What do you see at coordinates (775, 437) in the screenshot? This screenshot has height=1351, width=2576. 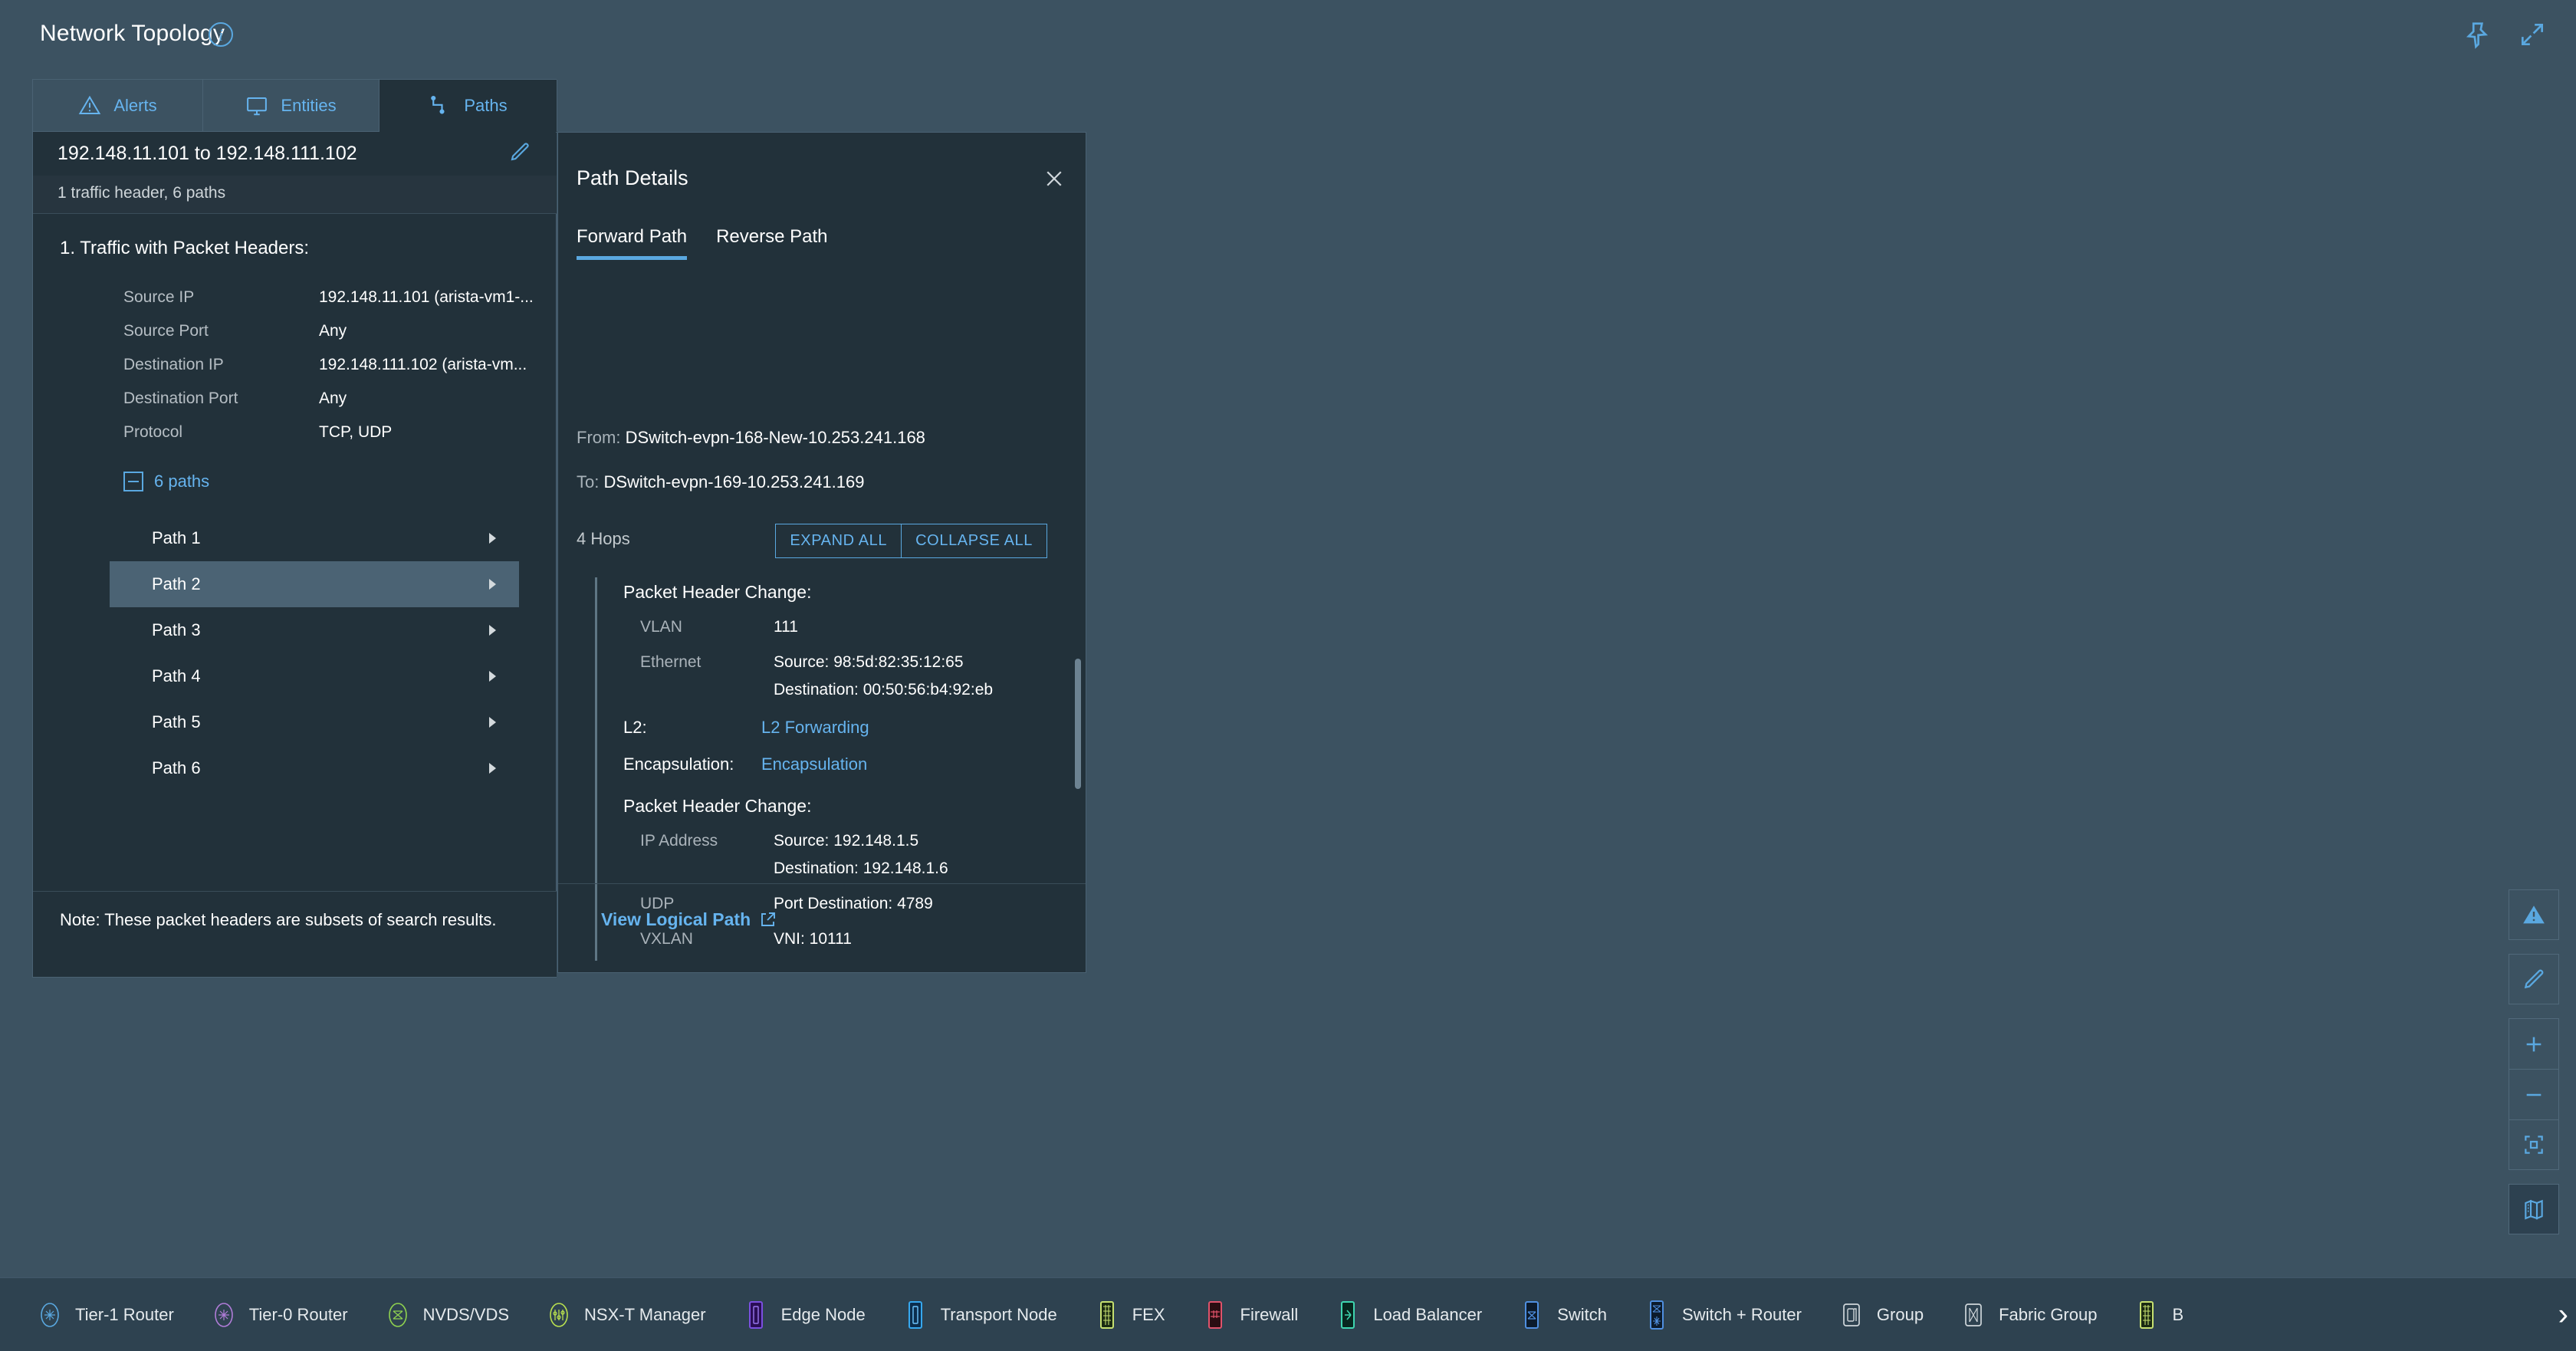 I see `path-from-value: DSwitch-evpn-168-New-10.253.241.168` at bounding box center [775, 437].